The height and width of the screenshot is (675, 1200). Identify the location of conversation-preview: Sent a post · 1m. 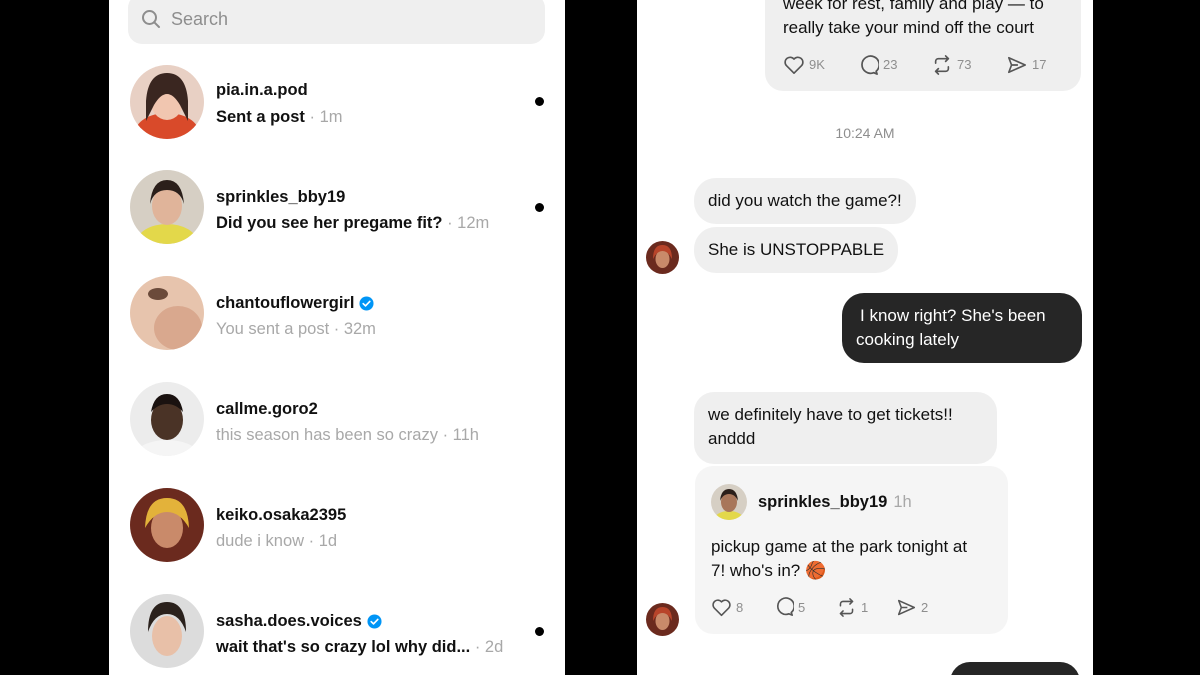
(279, 117).